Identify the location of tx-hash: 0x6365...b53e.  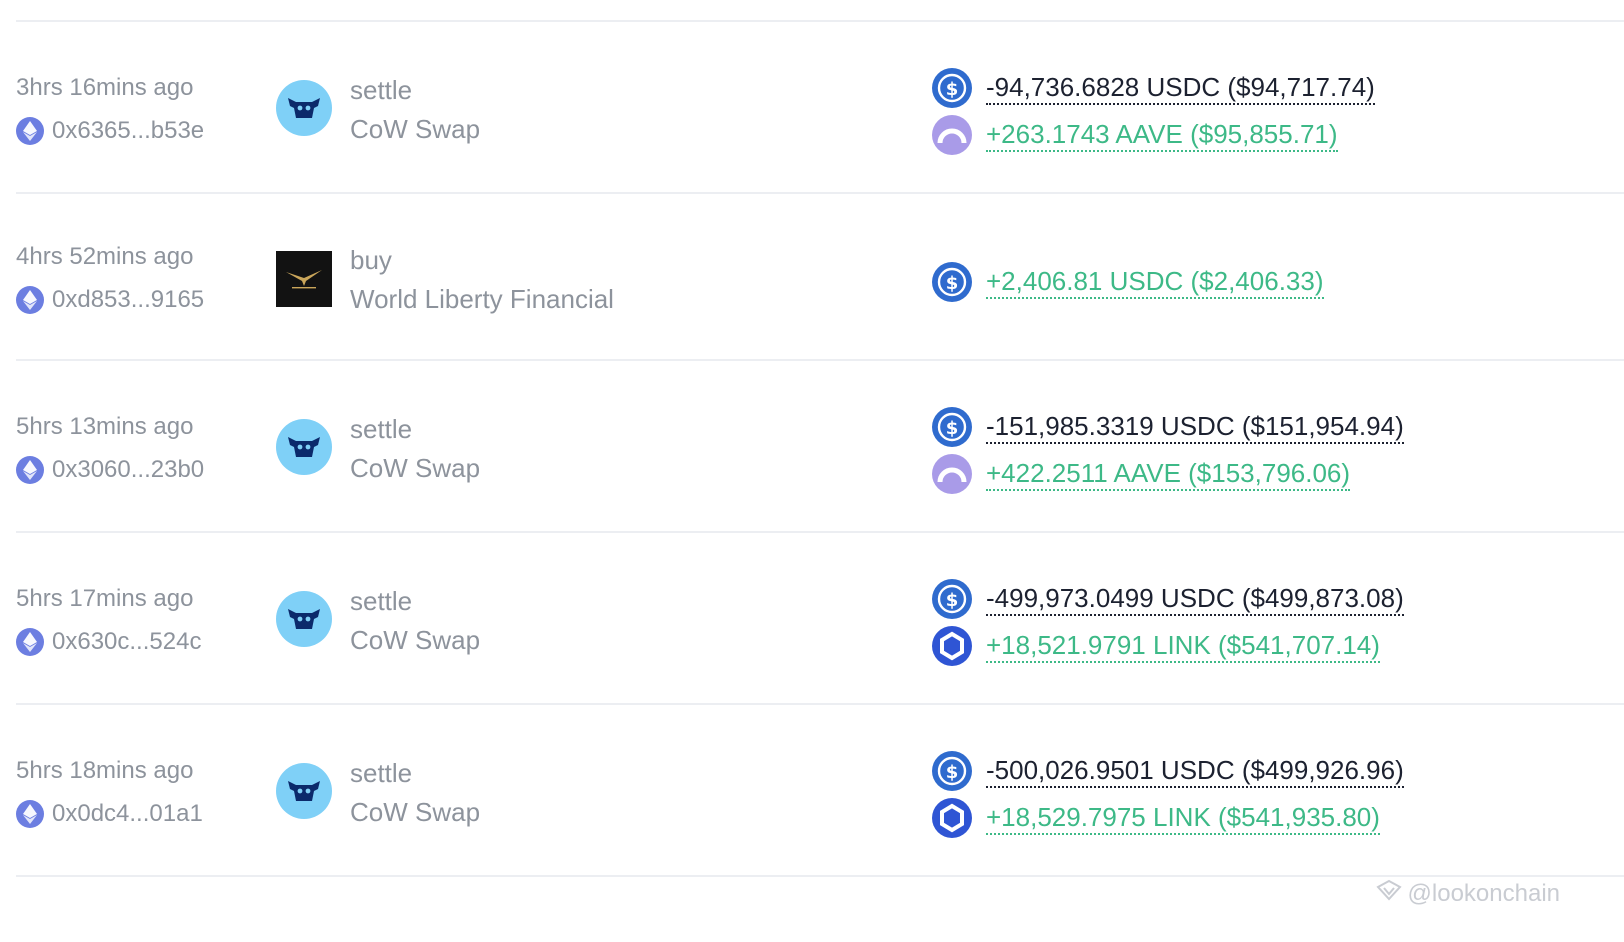
(110, 131).